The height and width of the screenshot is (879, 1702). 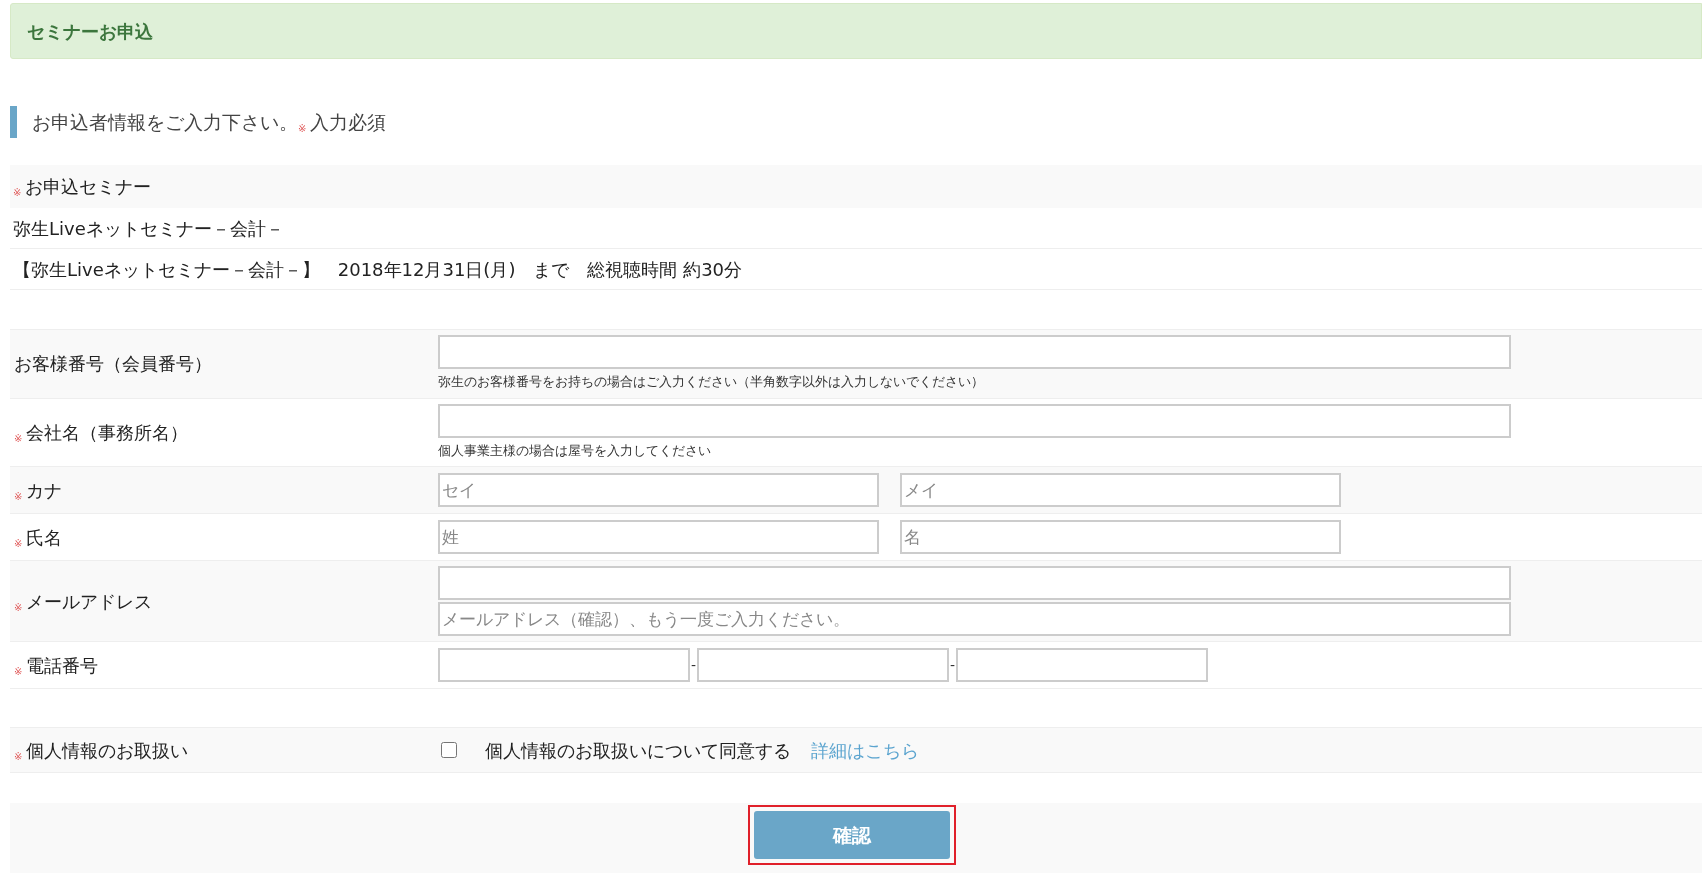 What do you see at coordinates (113, 364) in the screenshot?
I see `field-label: お客様番号（会員番号）` at bounding box center [113, 364].